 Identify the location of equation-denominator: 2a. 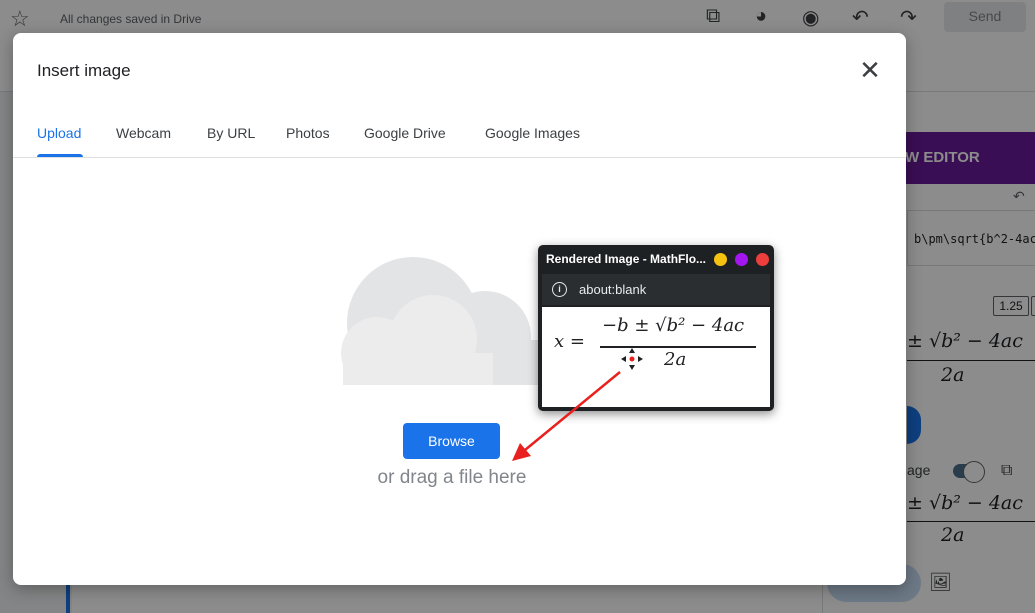
(675, 359).